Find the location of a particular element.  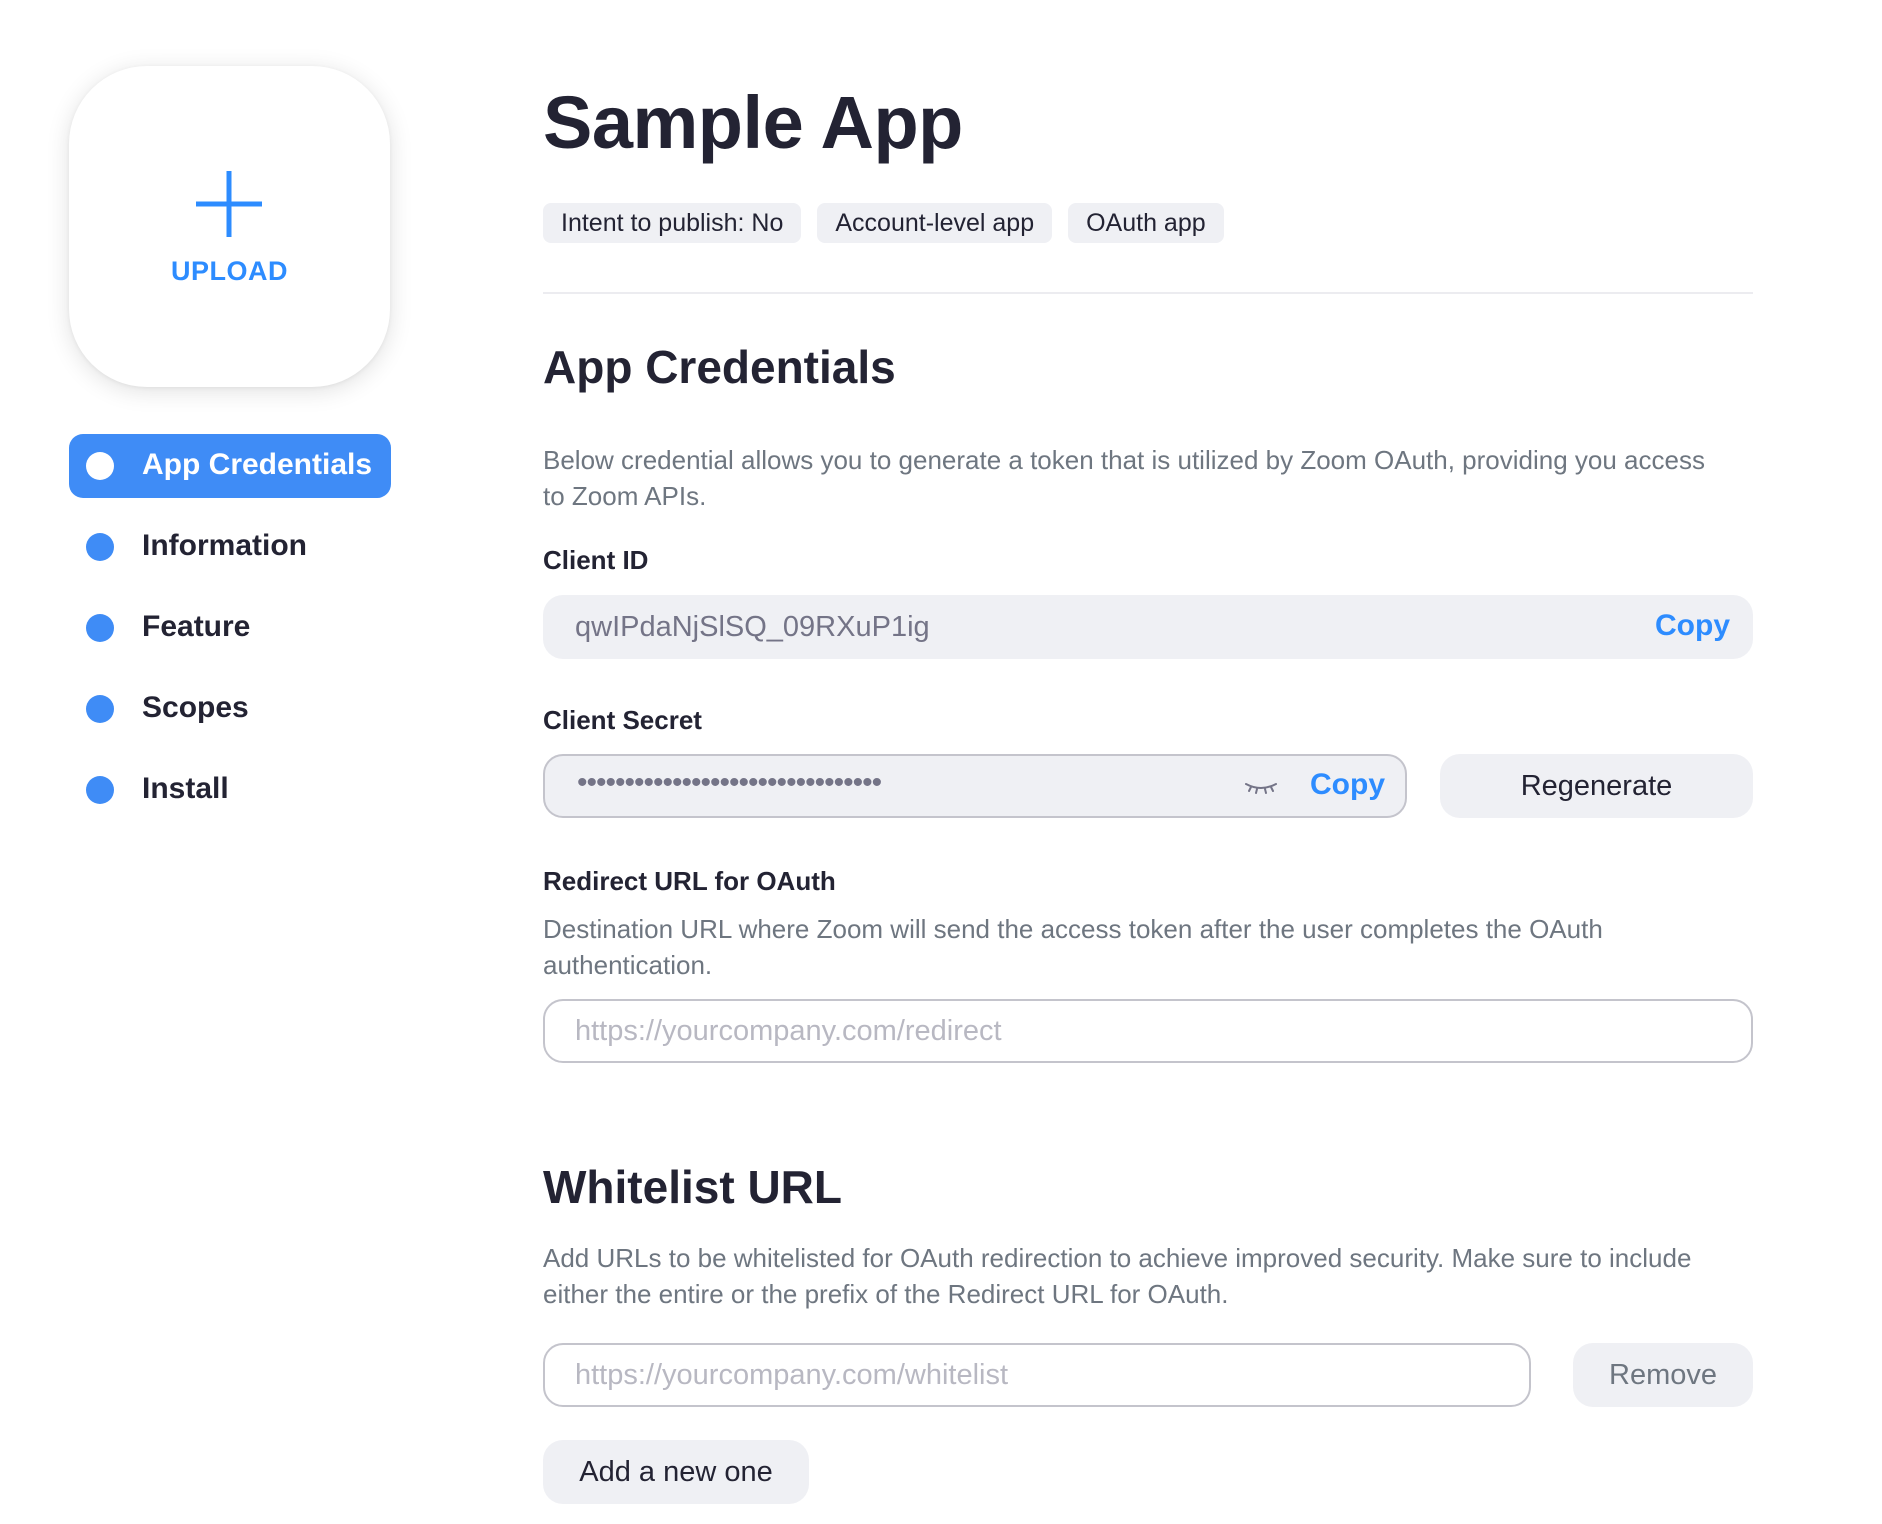

sidebar-item-label: Scopes is located at coordinates (195, 707).